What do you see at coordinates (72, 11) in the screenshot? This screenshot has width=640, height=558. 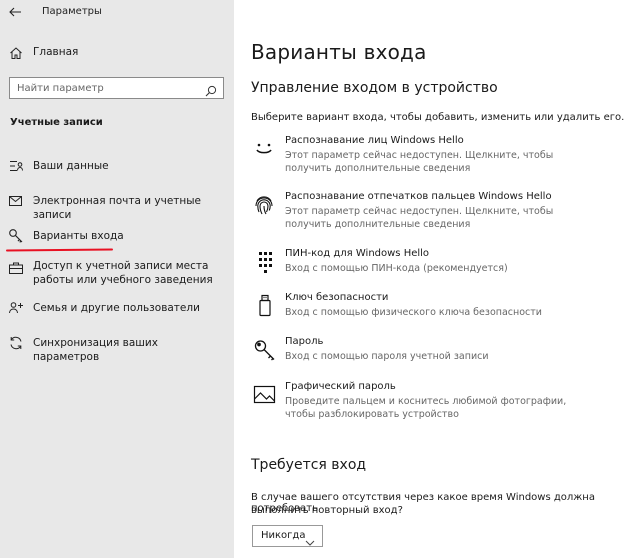 I see `app-title: Параметры` at bounding box center [72, 11].